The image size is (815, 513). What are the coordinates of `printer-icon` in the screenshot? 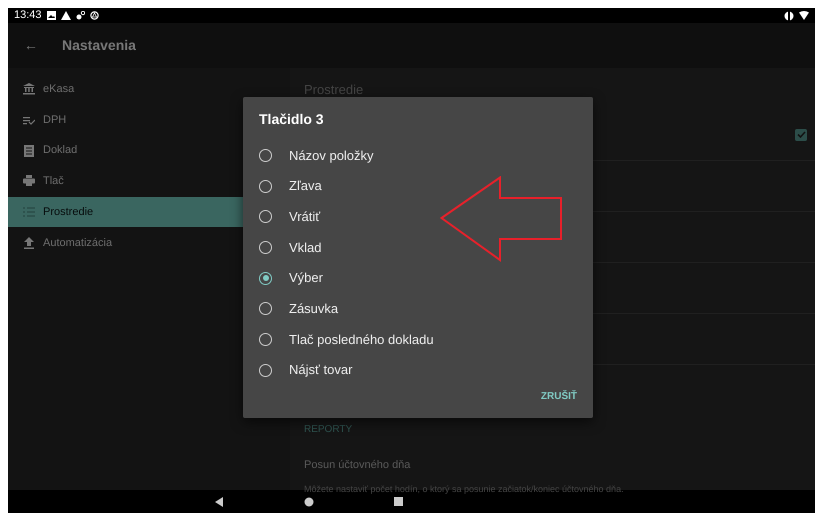 It's located at (29, 181).